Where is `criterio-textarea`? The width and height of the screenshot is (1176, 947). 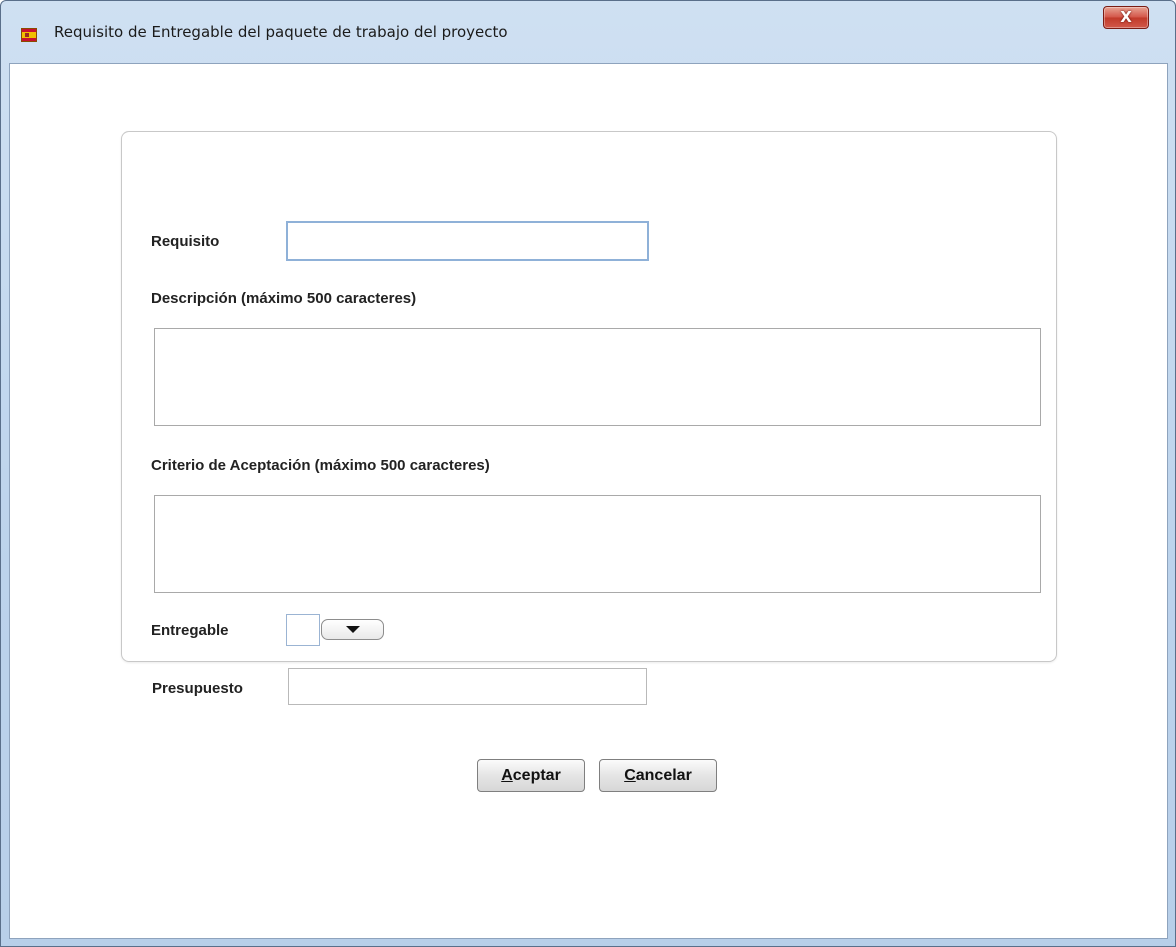
criterio-textarea is located at coordinates (597, 544).